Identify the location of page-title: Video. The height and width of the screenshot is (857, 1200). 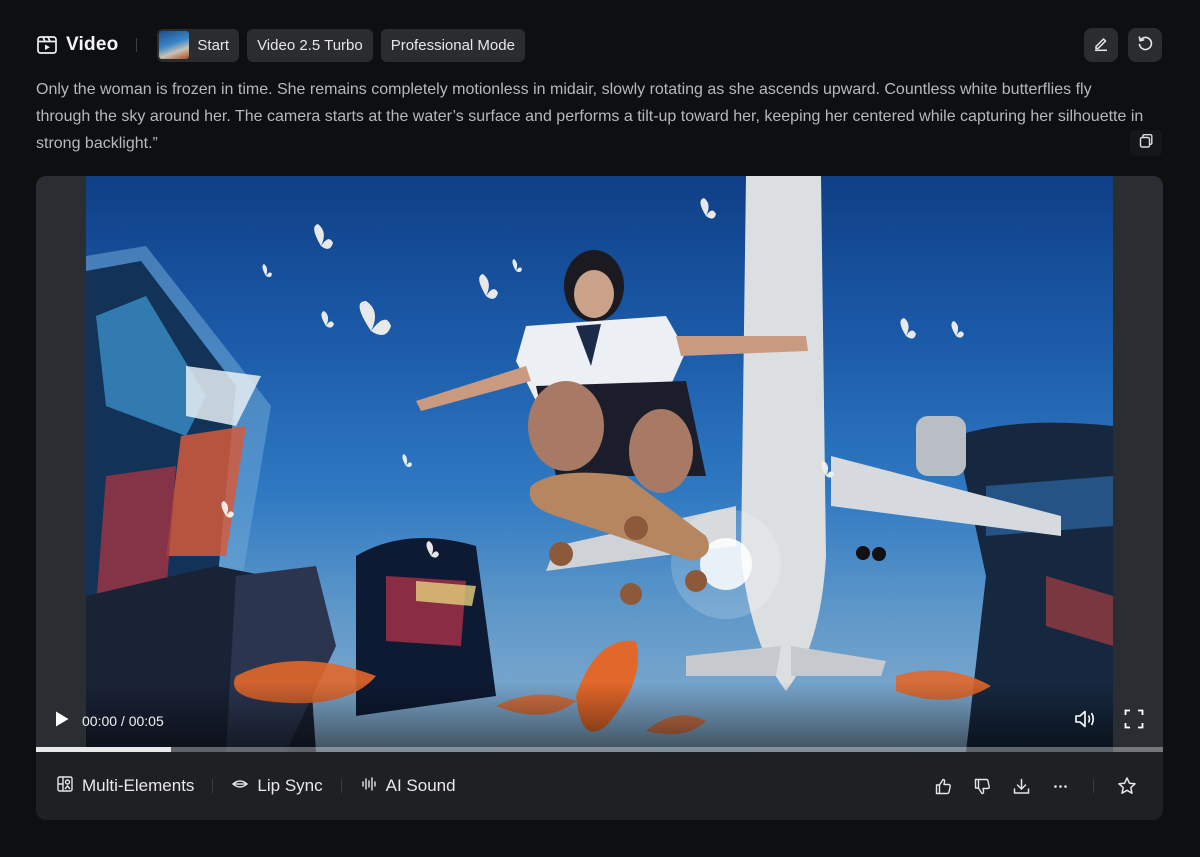
(92, 44).